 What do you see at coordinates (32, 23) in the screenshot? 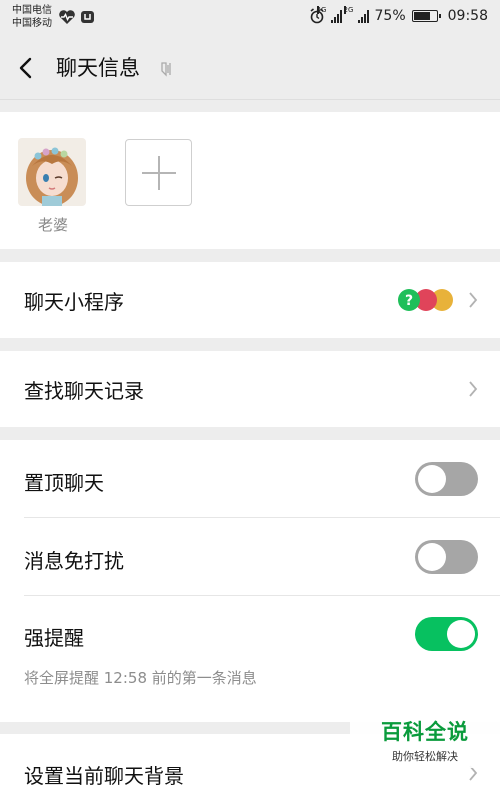
I see `carrier-name-2: 中国移动` at bounding box center [32, 23].